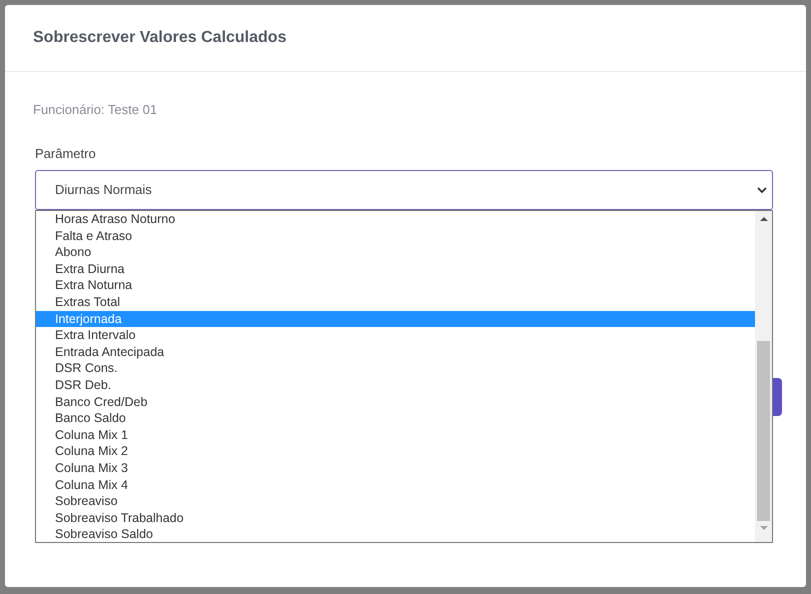 Image resolution: width=811 pixels, height=594 pixels. I want to click on modal-title: Sobrescrever Valores Calculados, so click(159, 38).